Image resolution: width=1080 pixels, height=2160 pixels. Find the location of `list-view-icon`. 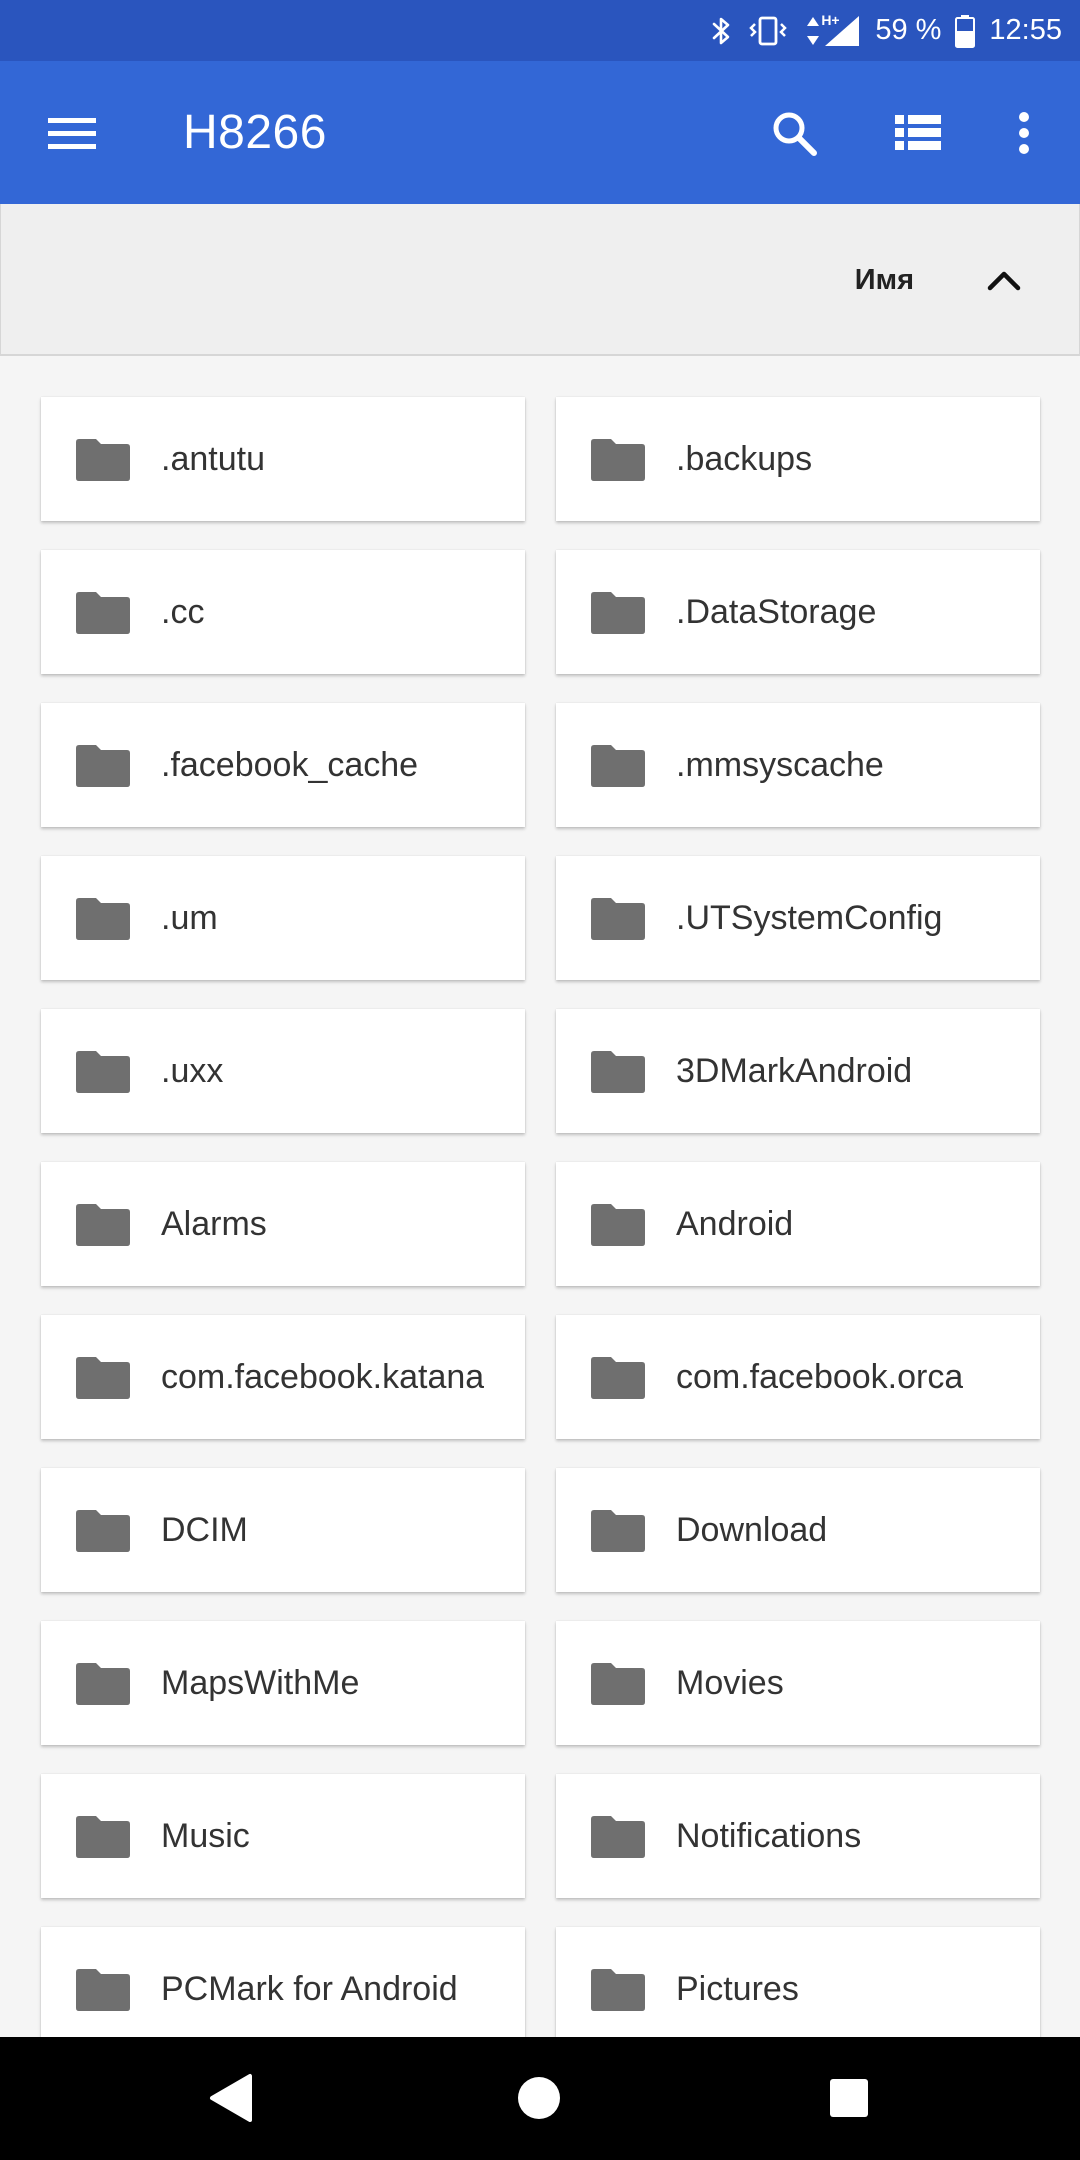

list-view-icon is located at coordinates (918, 132).